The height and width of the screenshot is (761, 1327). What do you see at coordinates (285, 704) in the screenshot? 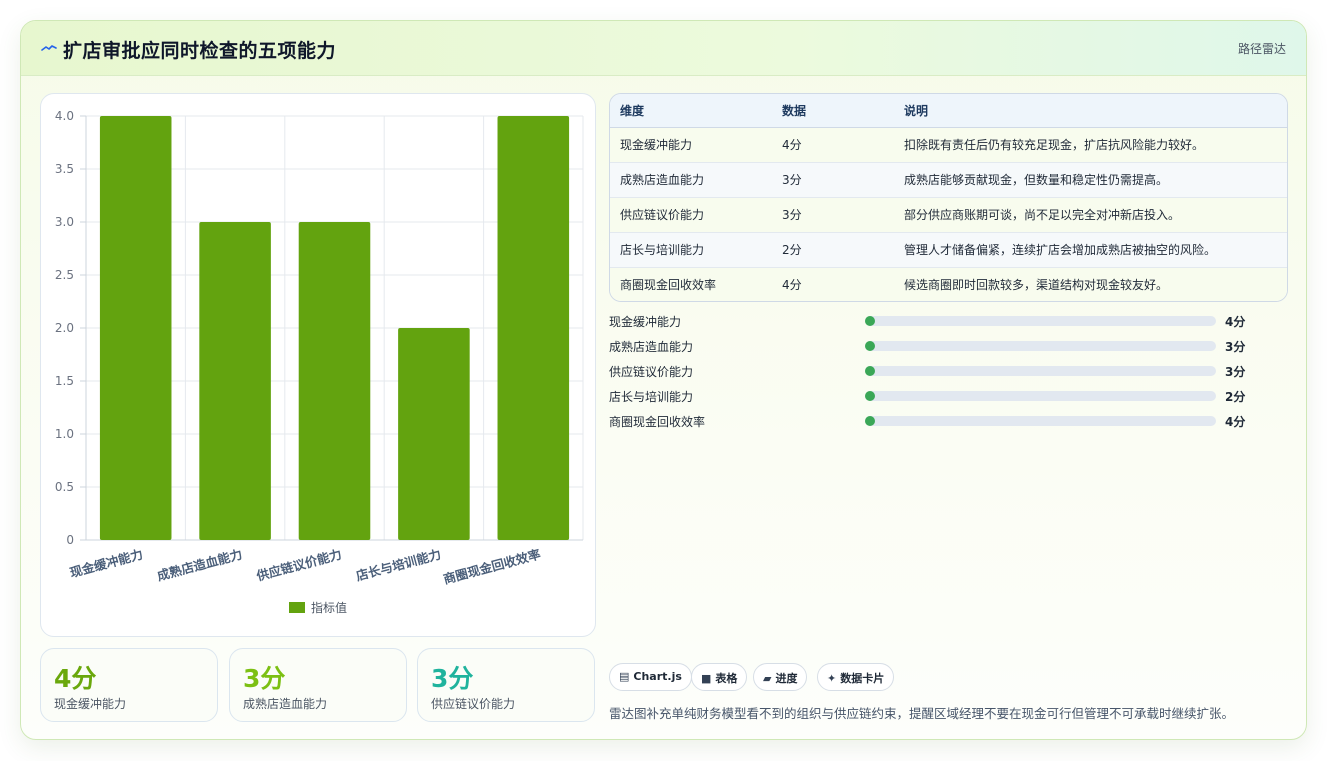
I see `stat-label: 成熟店造血能力` at bounding box center [285, 704].